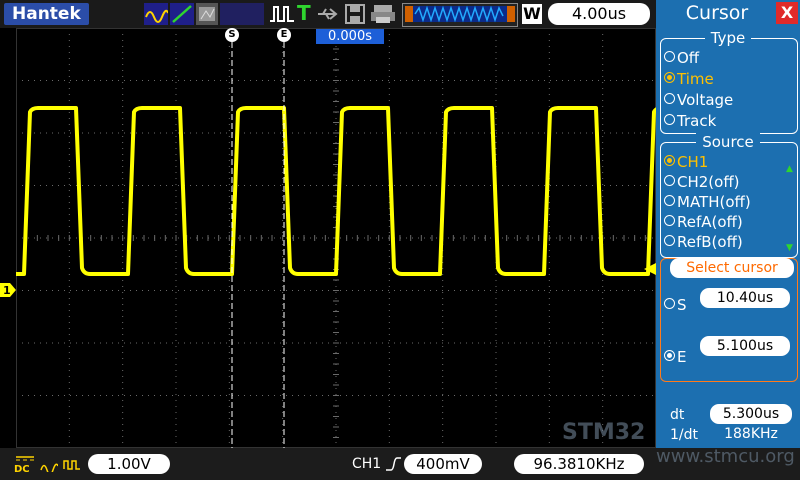 Image resolution: width=800 pixels, height=480 pixels. I want to click on type-option-voltage: Voltage, so click(698, 100).